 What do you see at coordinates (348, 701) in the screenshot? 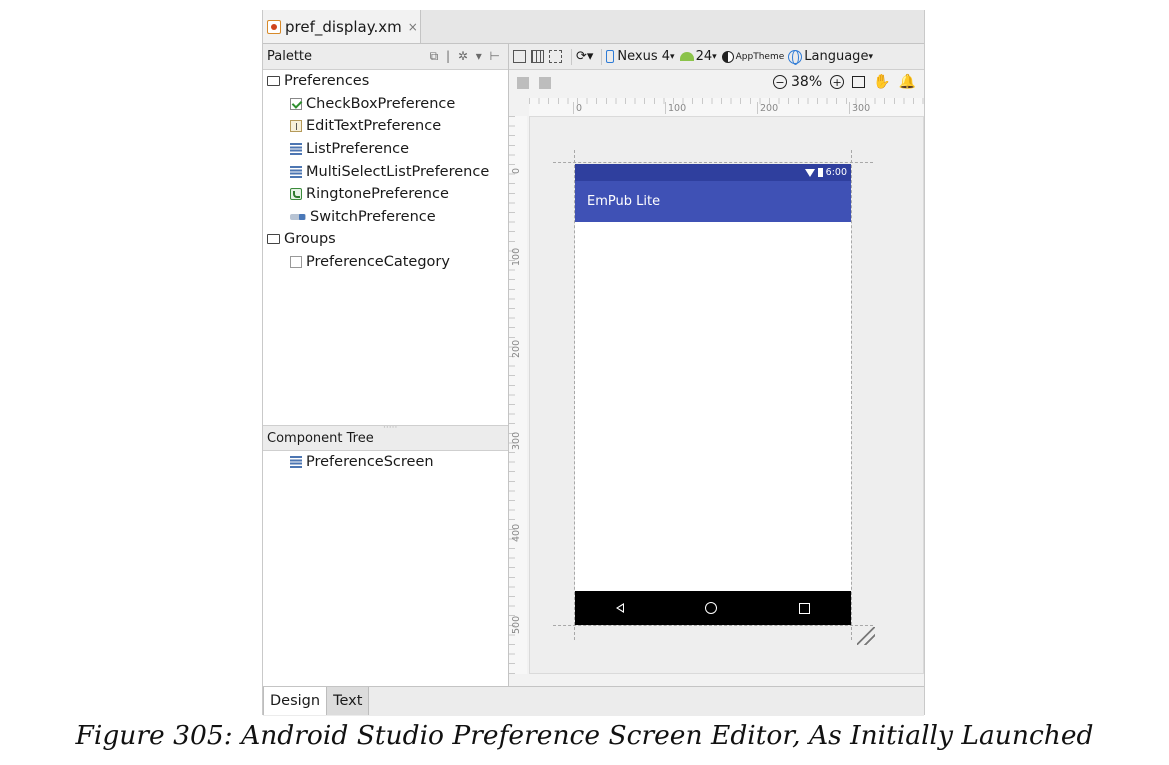
I see `tab-text: Text` at bounding box center [348, 701].